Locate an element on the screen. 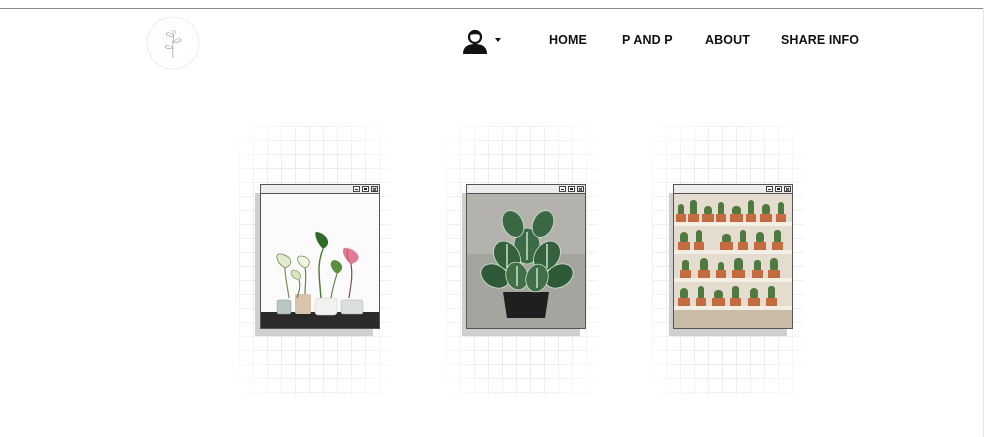 The width and height of the screenshot is (984, 437). nav-p-and-p: P AND P is located at coordinates (647, 40).